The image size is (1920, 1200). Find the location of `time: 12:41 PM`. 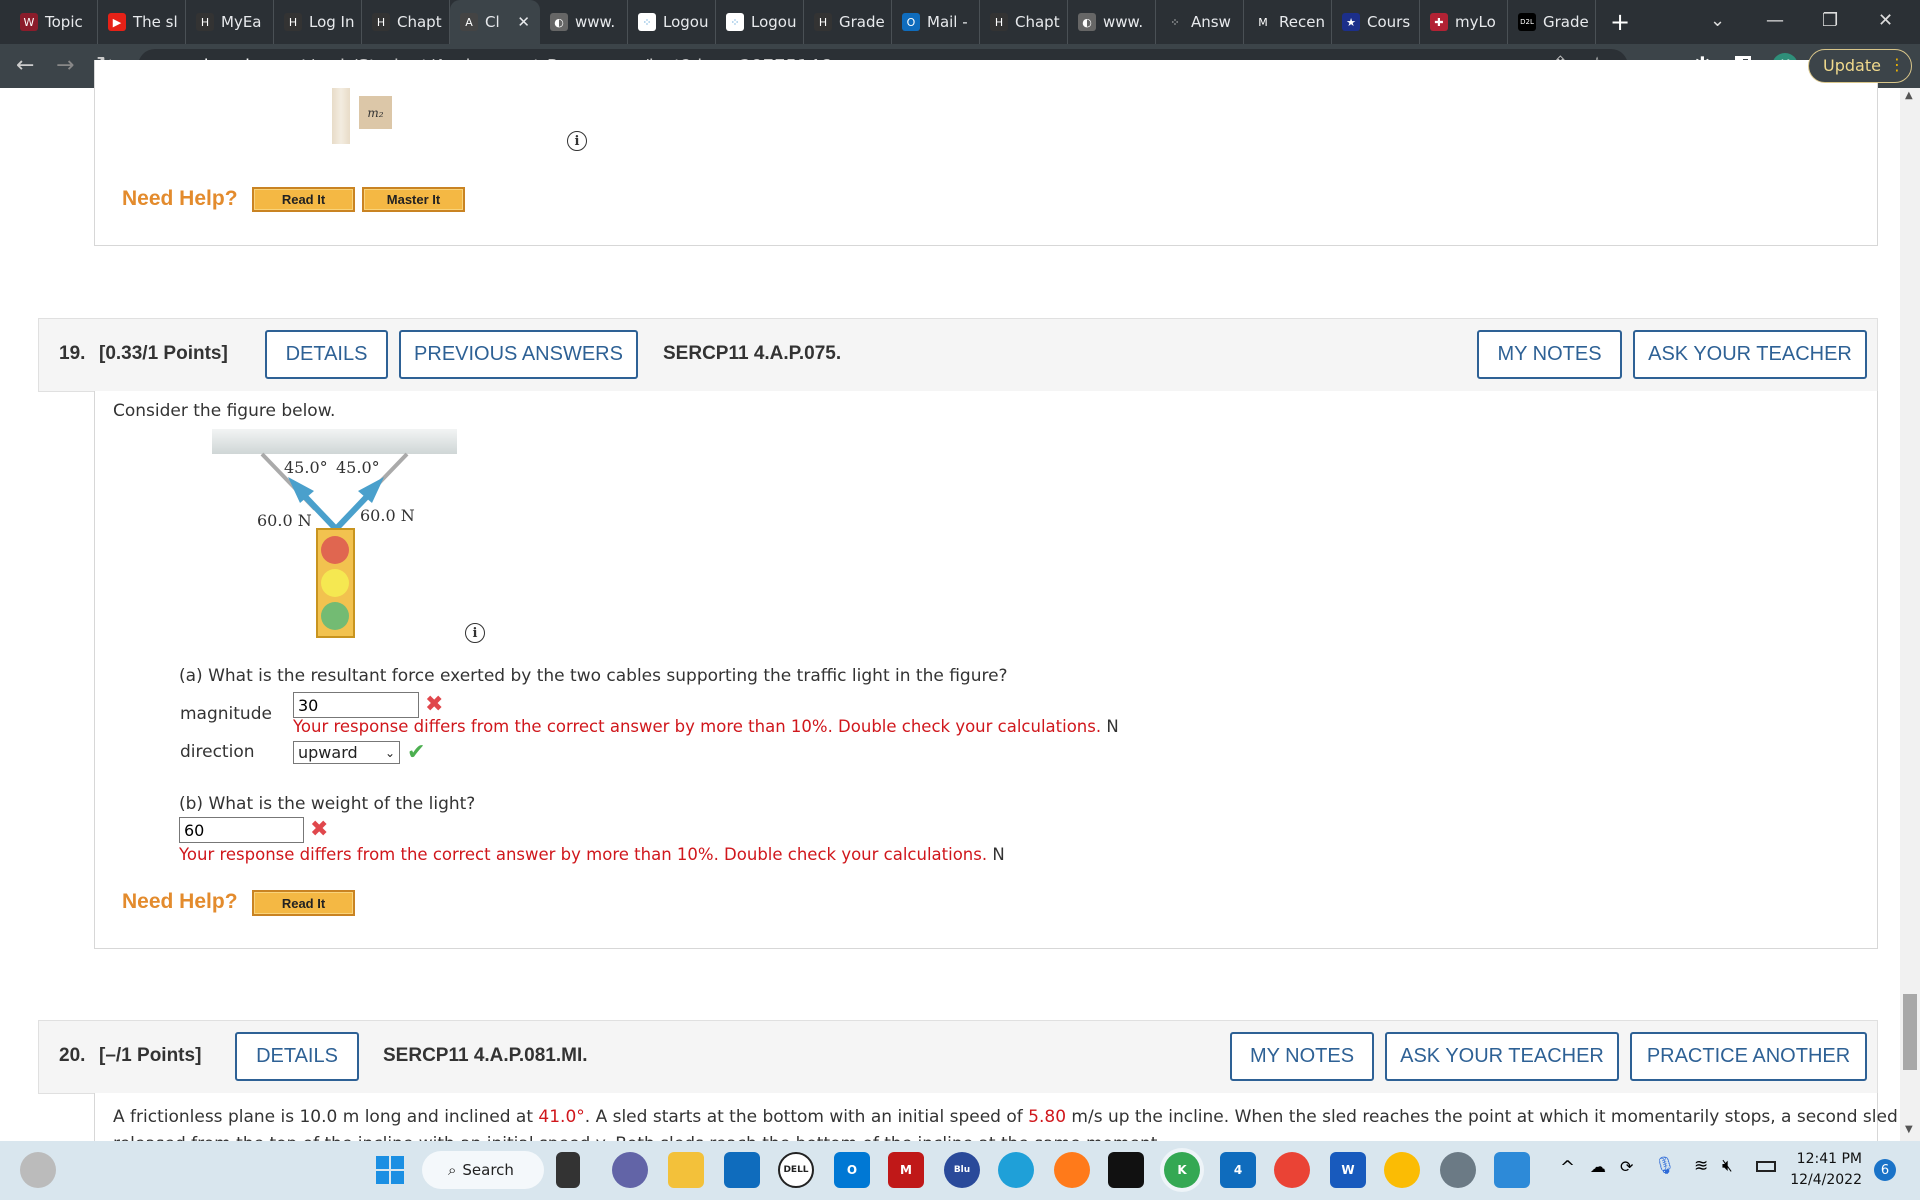

time: 12:41 PM is located at coordinates (1829, 1159).